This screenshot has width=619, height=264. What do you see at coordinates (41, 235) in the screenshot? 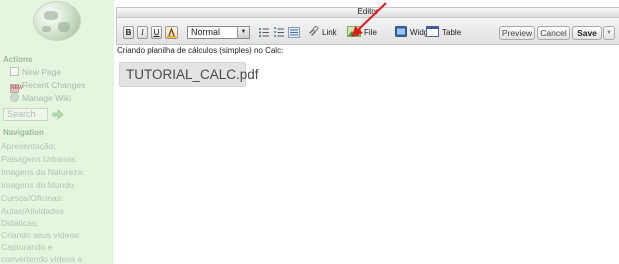
I see `nav-link-videos: Criando seus vídeos:` at bounding box center [41, 235].